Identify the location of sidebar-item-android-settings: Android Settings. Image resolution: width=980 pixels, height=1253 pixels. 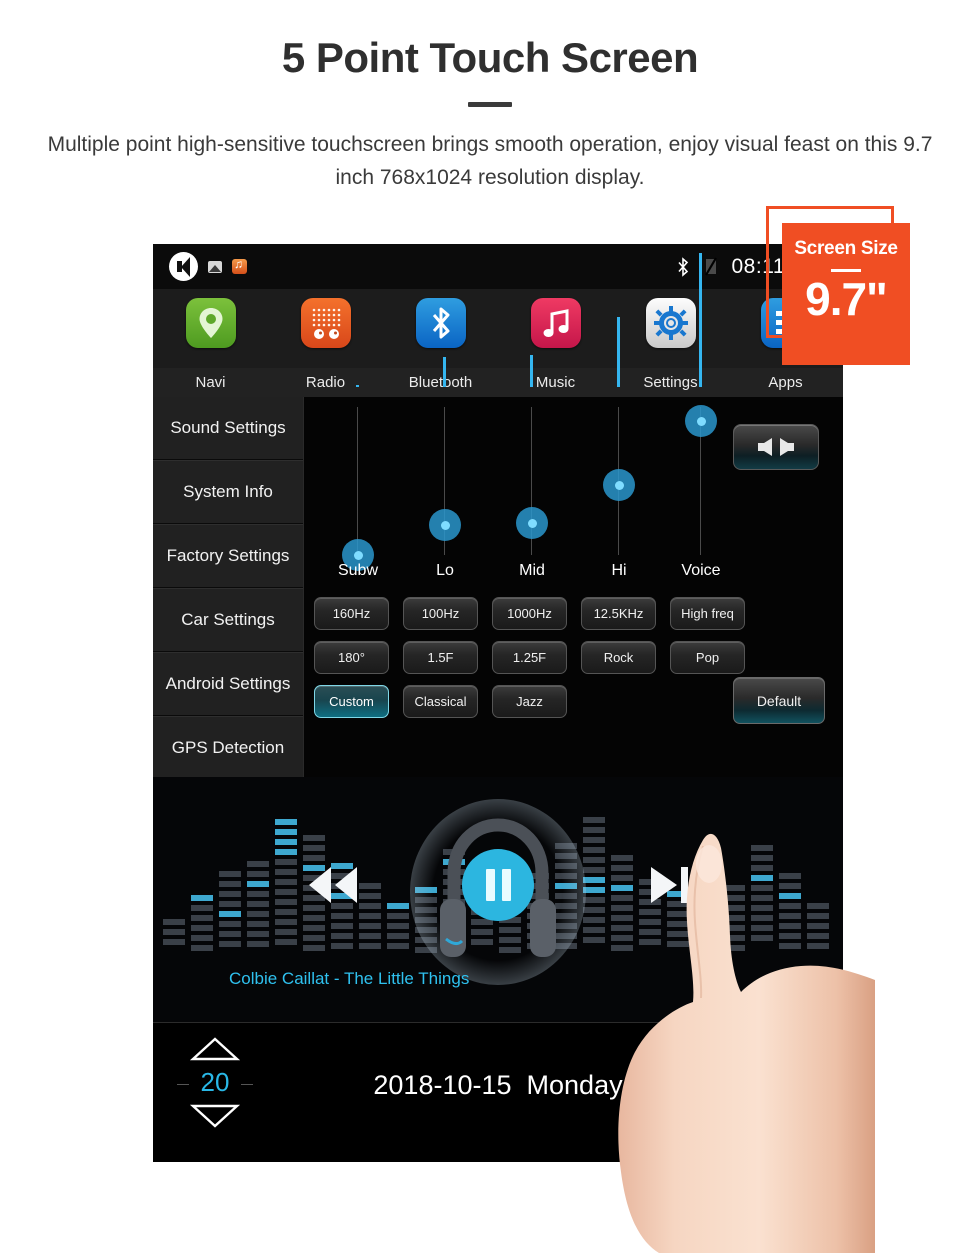
(228, 684).